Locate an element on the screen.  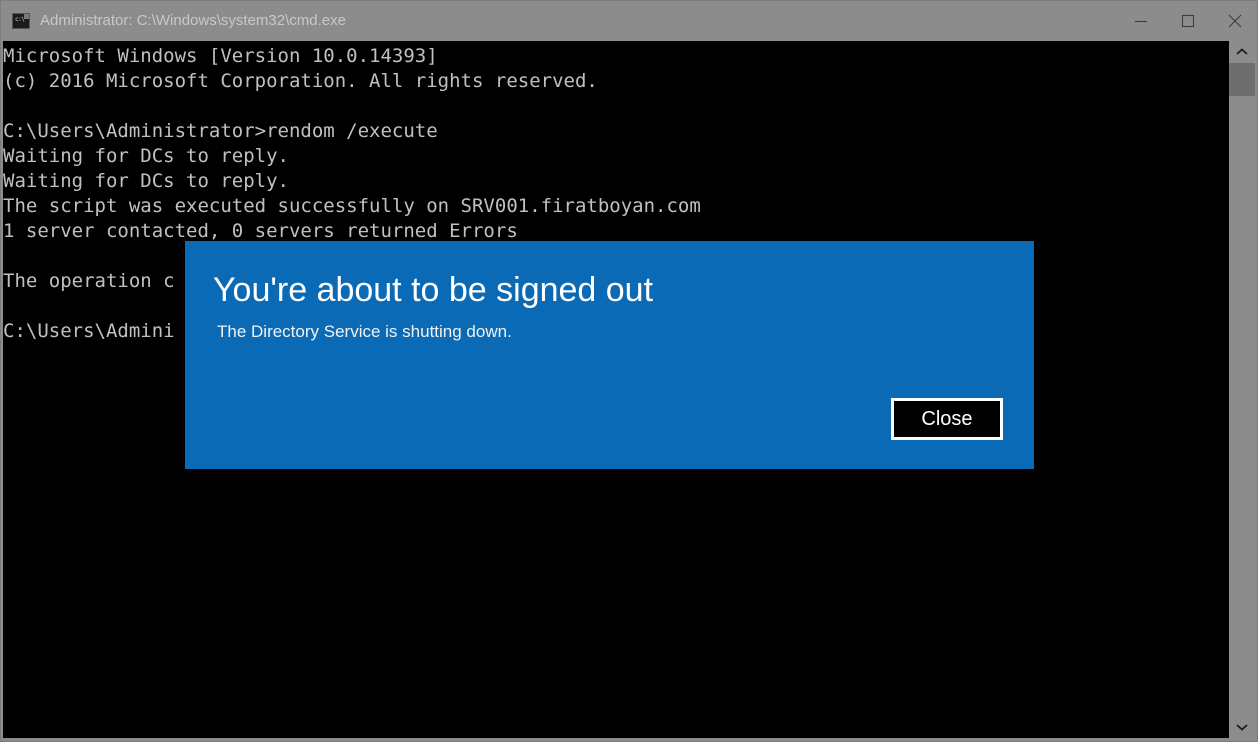
minimize-icon is located at coordinates (1141, 21).